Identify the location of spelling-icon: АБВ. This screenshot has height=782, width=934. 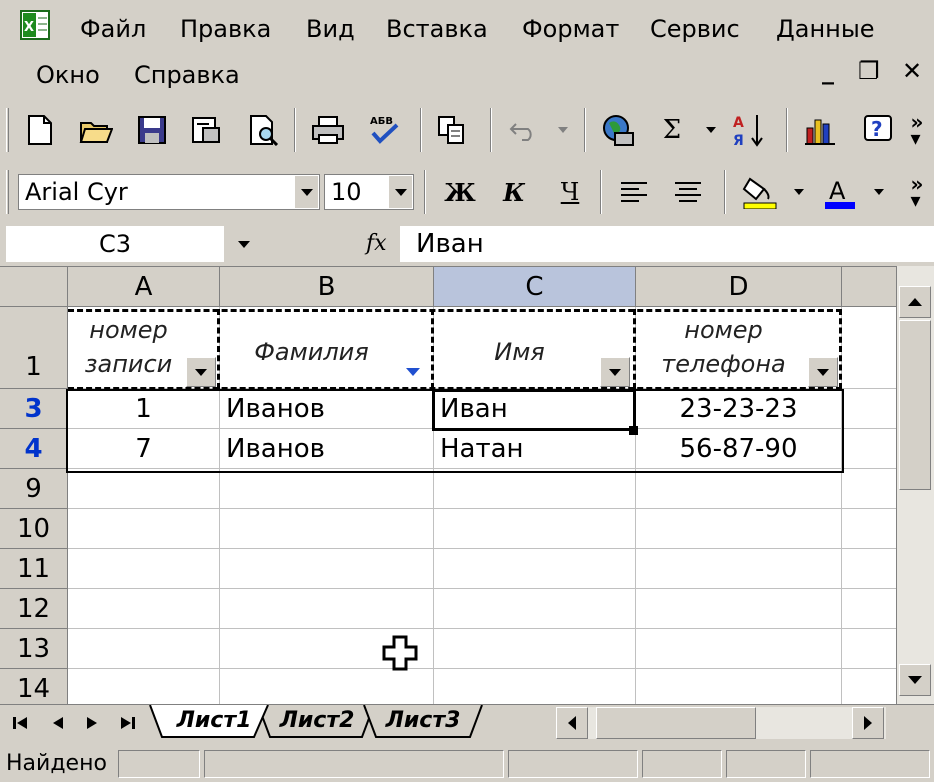
(384, 130).